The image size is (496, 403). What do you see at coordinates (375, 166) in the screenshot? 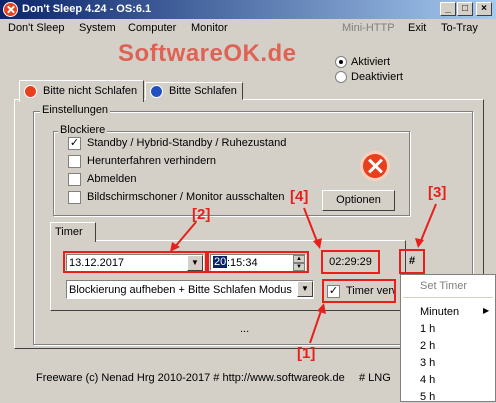
I see `status-stop-icon` at bounding box center [375, 166].